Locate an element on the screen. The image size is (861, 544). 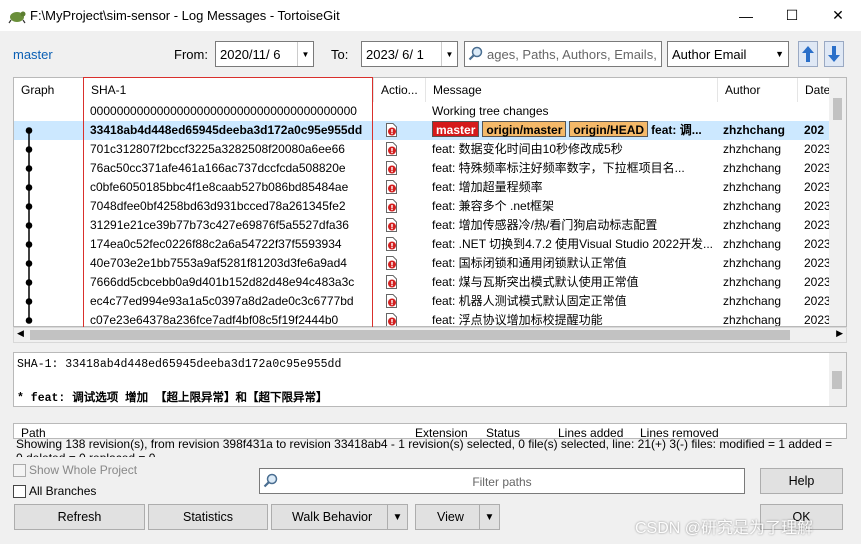
refresh-button: Refresh is located at coordinates (79, 517).